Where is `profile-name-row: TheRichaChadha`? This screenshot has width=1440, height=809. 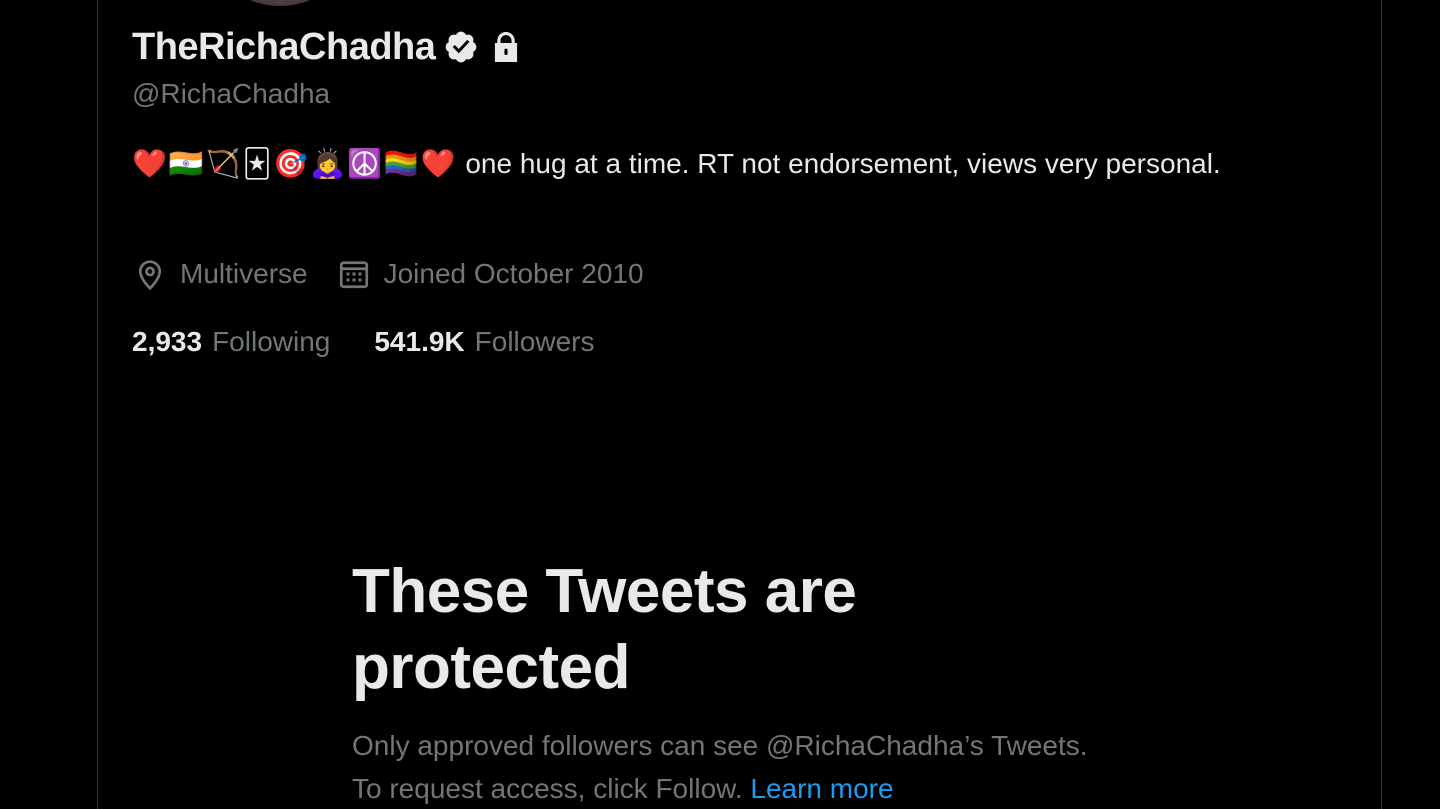 profile-name-row: TheRichaChadha is located at coordinates (328, 47).